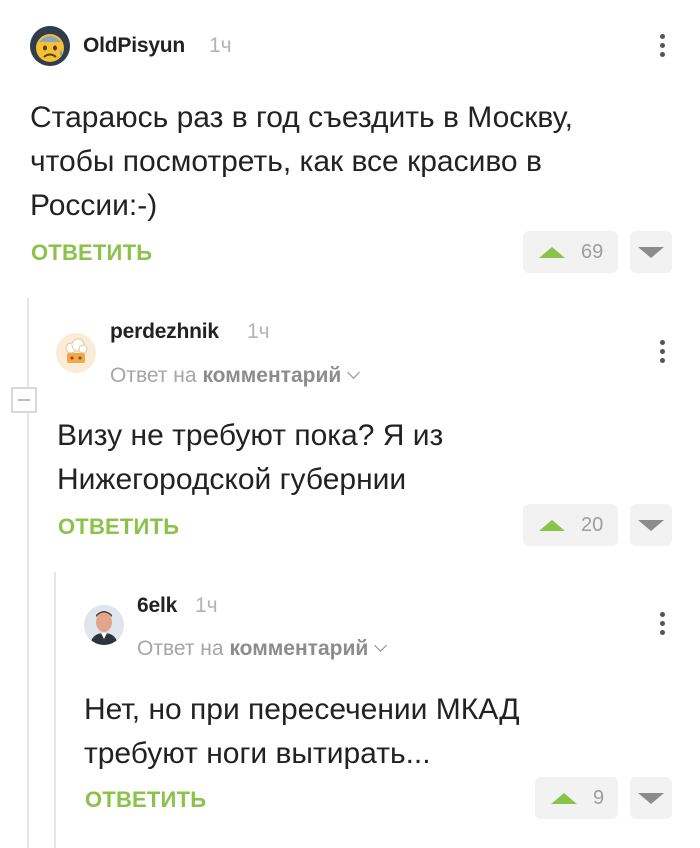 This screenshot has height=848, width=700. What do you see at coordinates (599, 797) in the screenshot?
I see `vote-count: 9` at bounding box center [599, 797].